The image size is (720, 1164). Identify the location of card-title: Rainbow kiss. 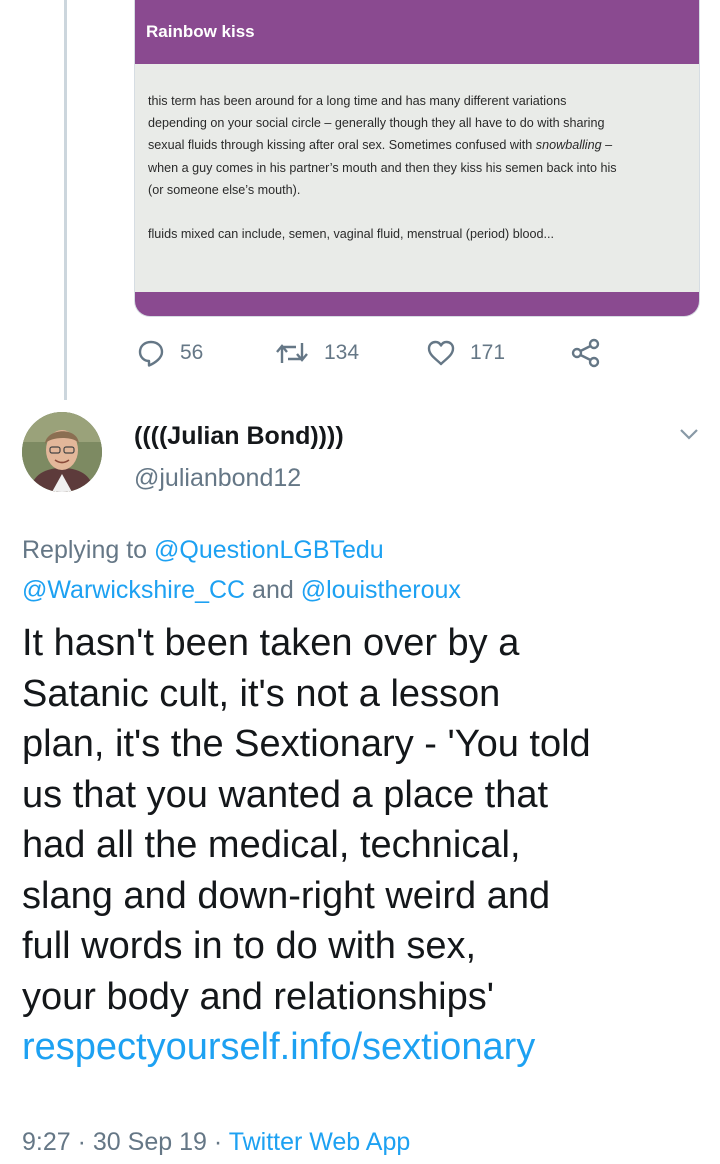
(200, 31).